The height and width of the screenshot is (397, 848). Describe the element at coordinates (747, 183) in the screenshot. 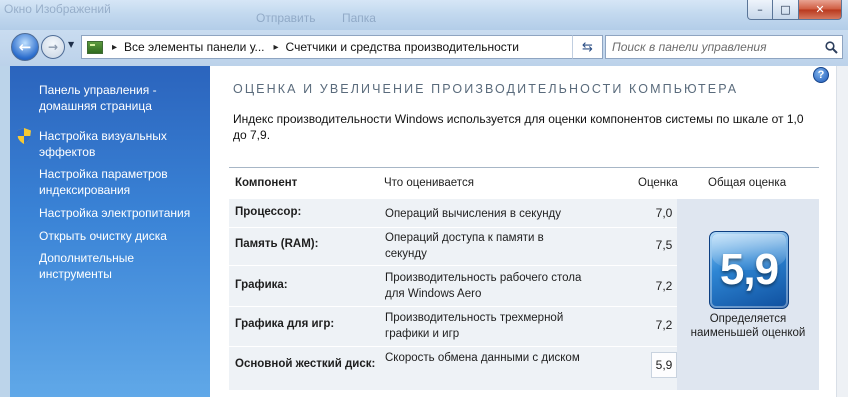

I see `column-header-base-score: Общая оценка` at that location.